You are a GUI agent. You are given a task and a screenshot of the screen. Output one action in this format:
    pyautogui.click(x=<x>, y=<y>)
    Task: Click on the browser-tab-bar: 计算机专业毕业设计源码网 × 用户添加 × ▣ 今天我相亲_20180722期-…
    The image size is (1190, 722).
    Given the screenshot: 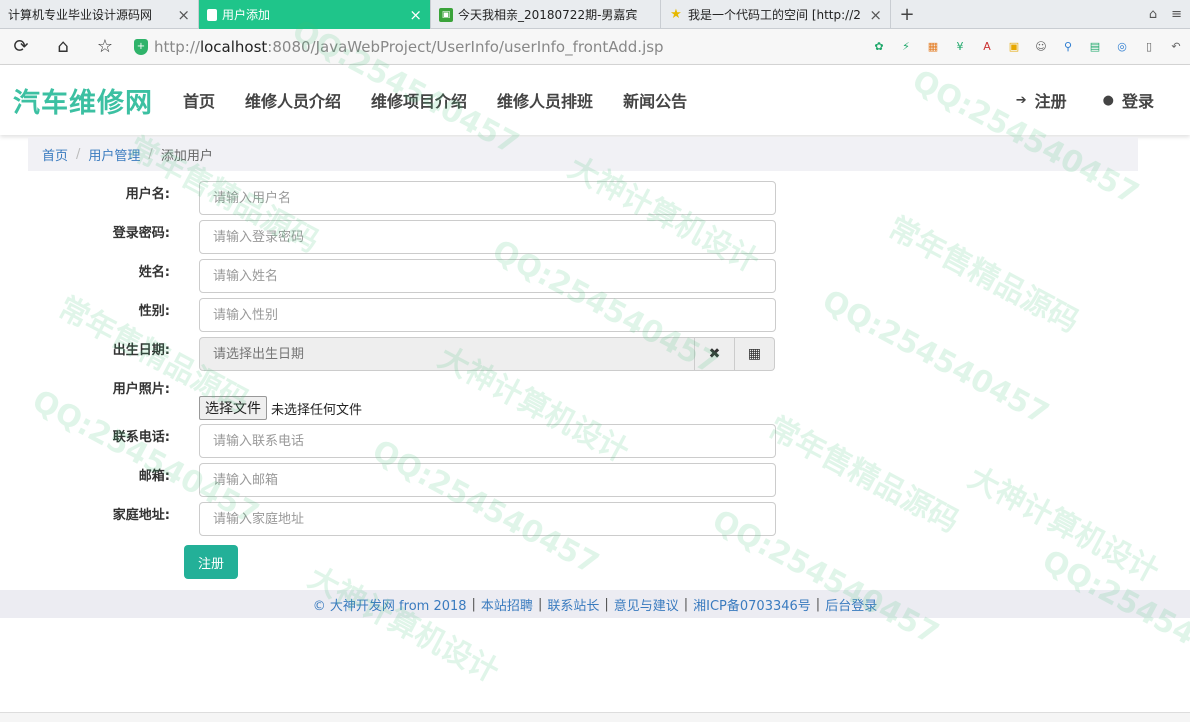 What is the action you would take?
    pyautogui.click(x=595, y=14)
    